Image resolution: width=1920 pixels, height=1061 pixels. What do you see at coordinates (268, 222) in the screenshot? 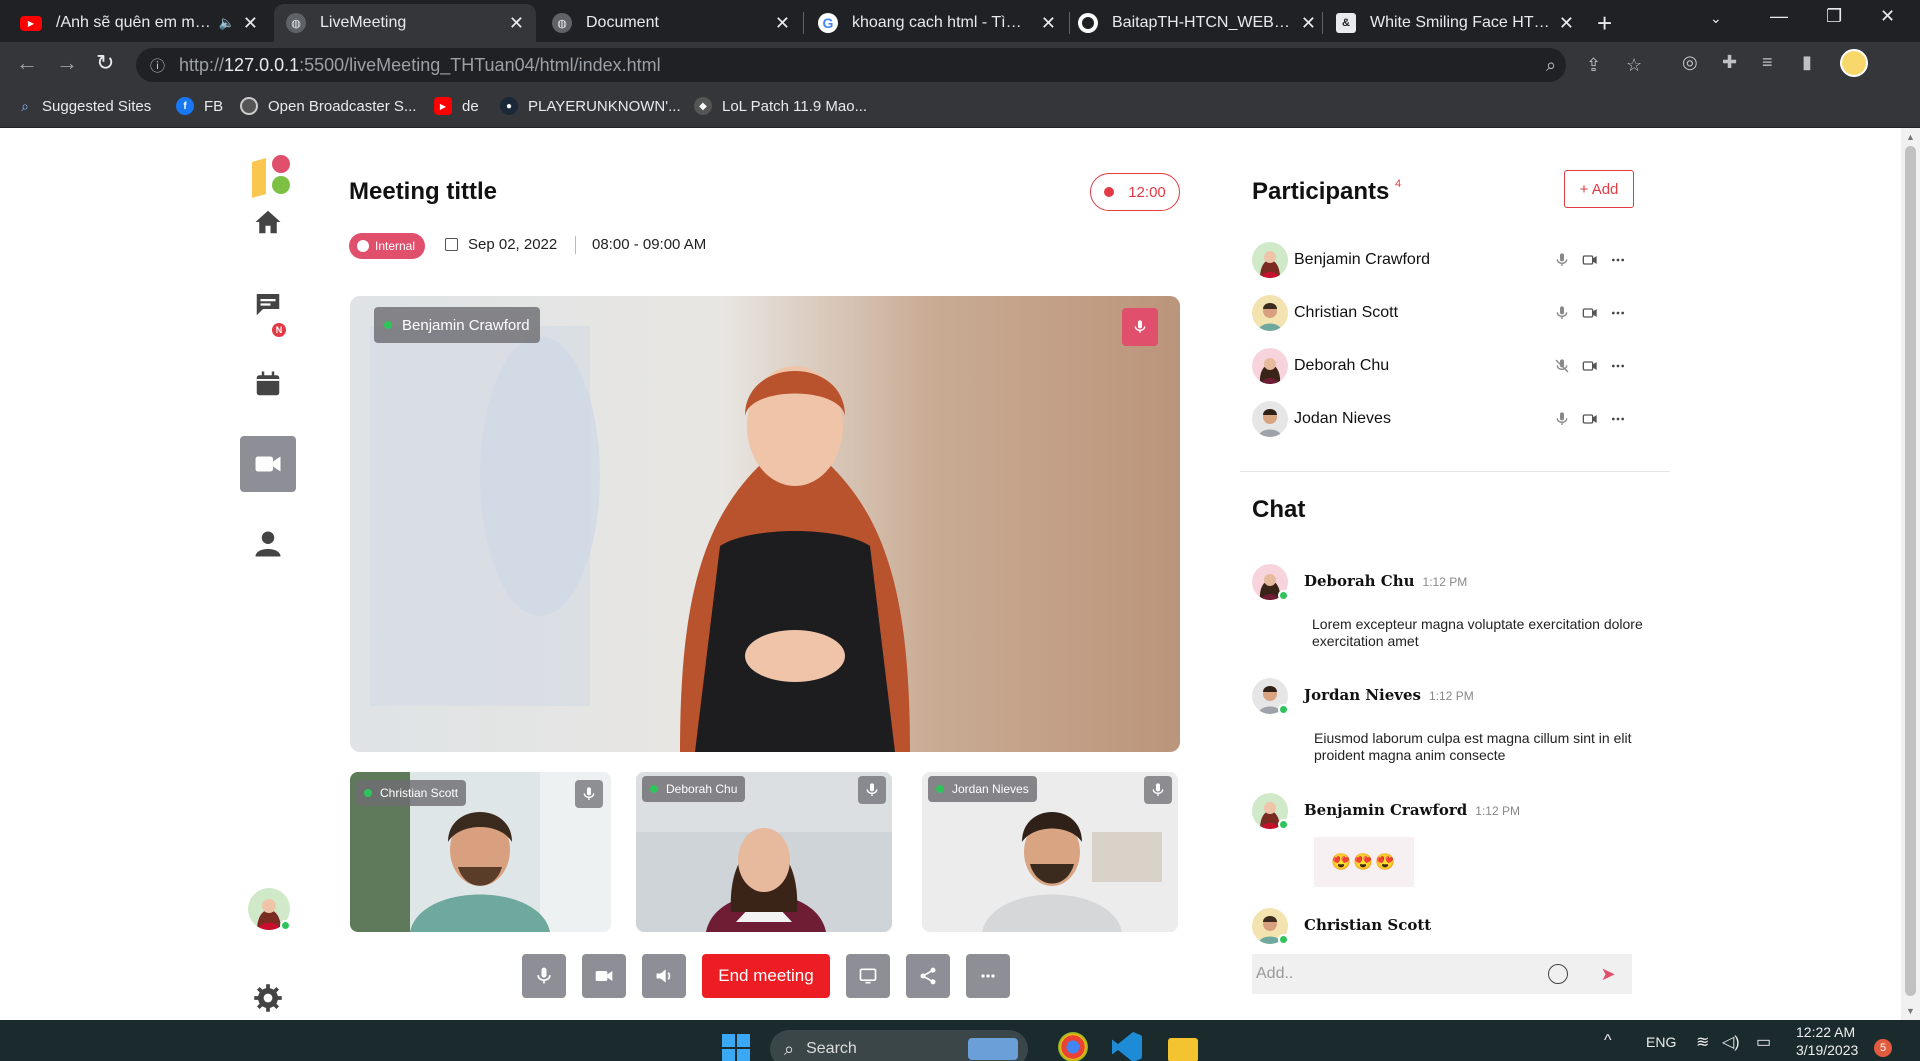
I see `sidebar-item-home` at bounding box center [268, 222].